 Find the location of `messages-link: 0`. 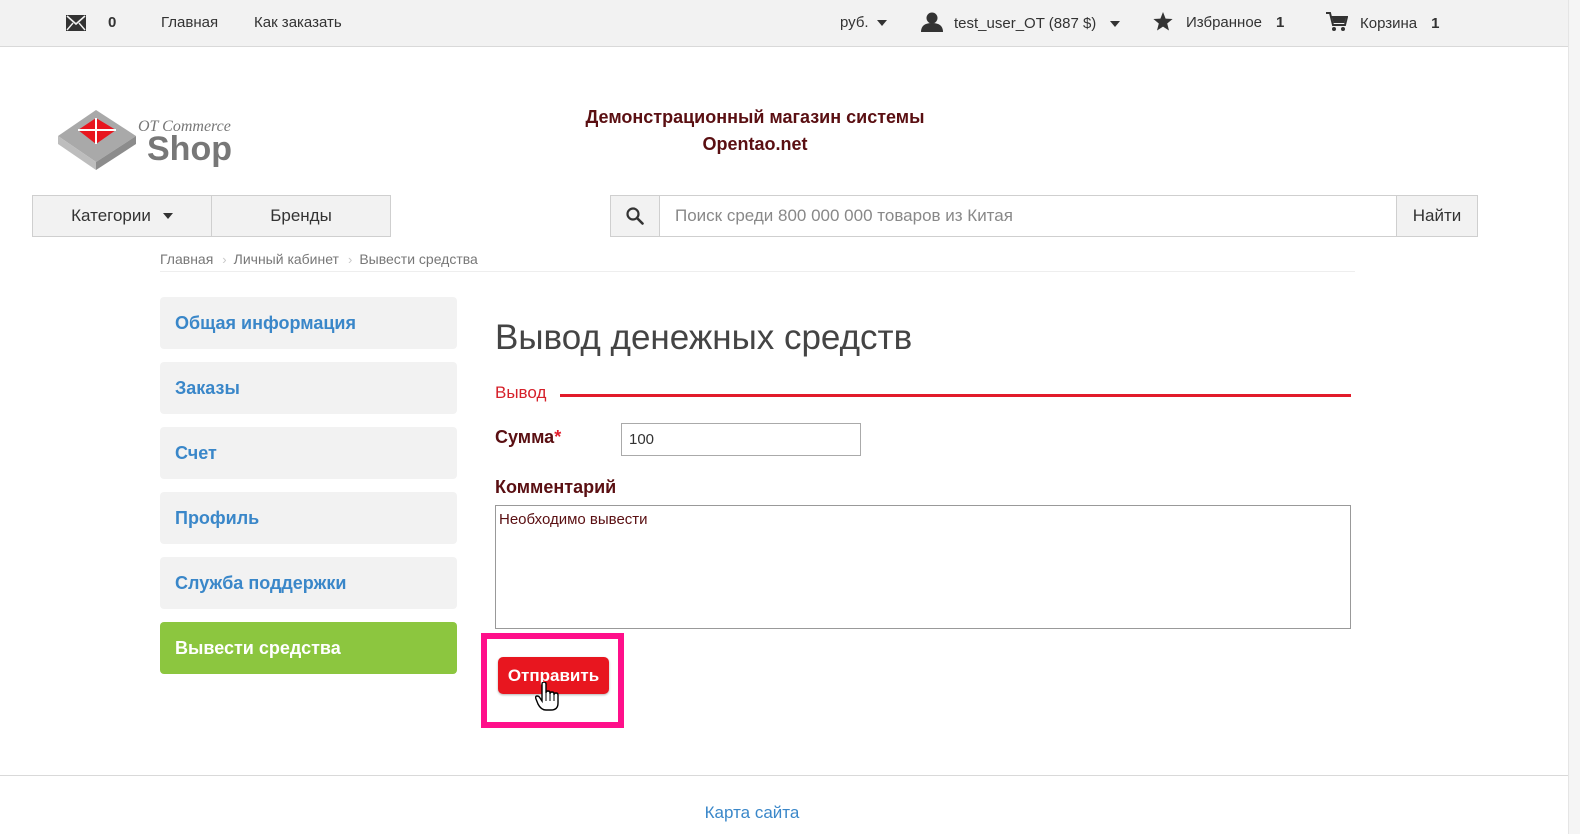

messages-link: 0 is located at coordinates (91, 22).